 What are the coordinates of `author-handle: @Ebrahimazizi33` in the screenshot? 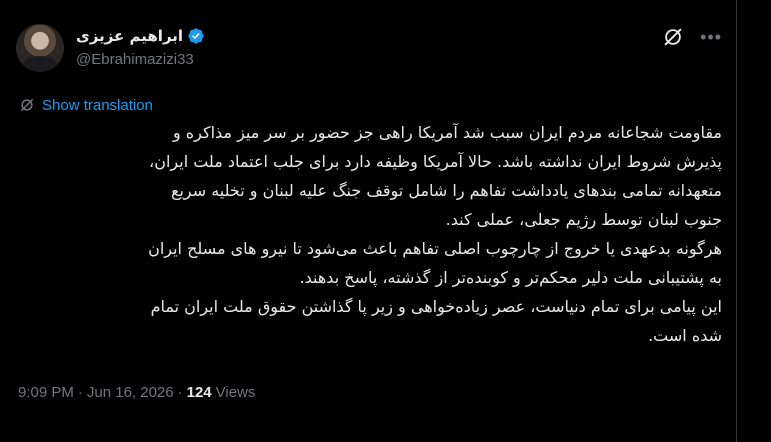 It's located at (135, 59).